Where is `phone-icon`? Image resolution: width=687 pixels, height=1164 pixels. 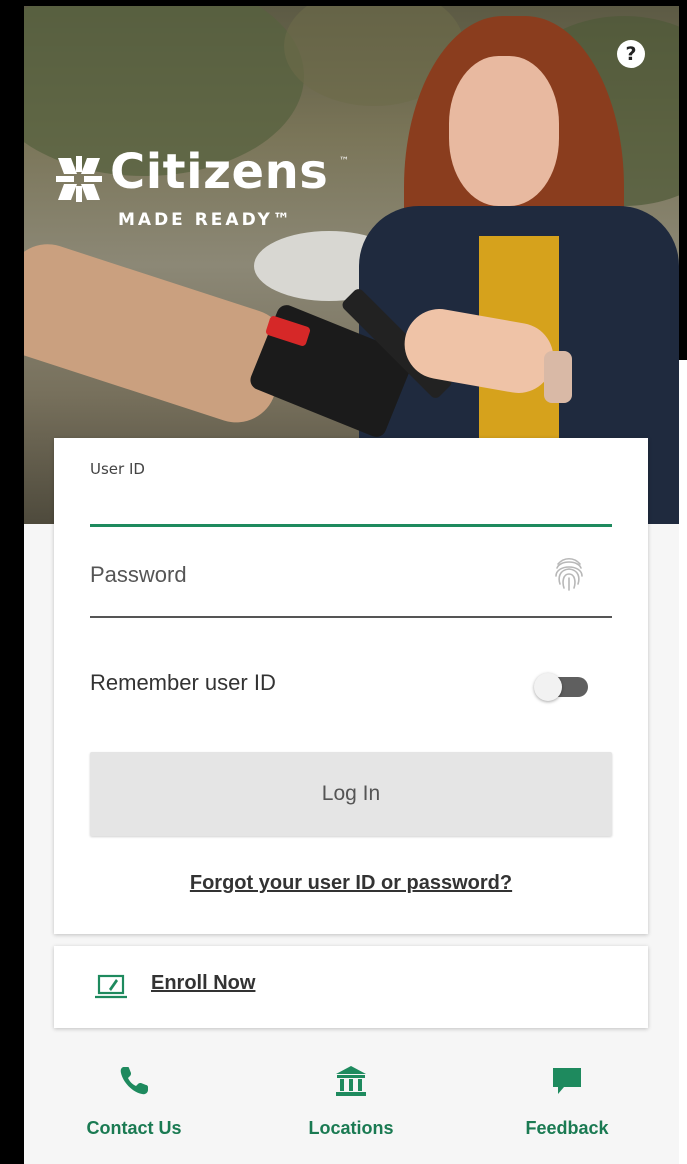
phone-icon is located at coordinates (134, 1081).